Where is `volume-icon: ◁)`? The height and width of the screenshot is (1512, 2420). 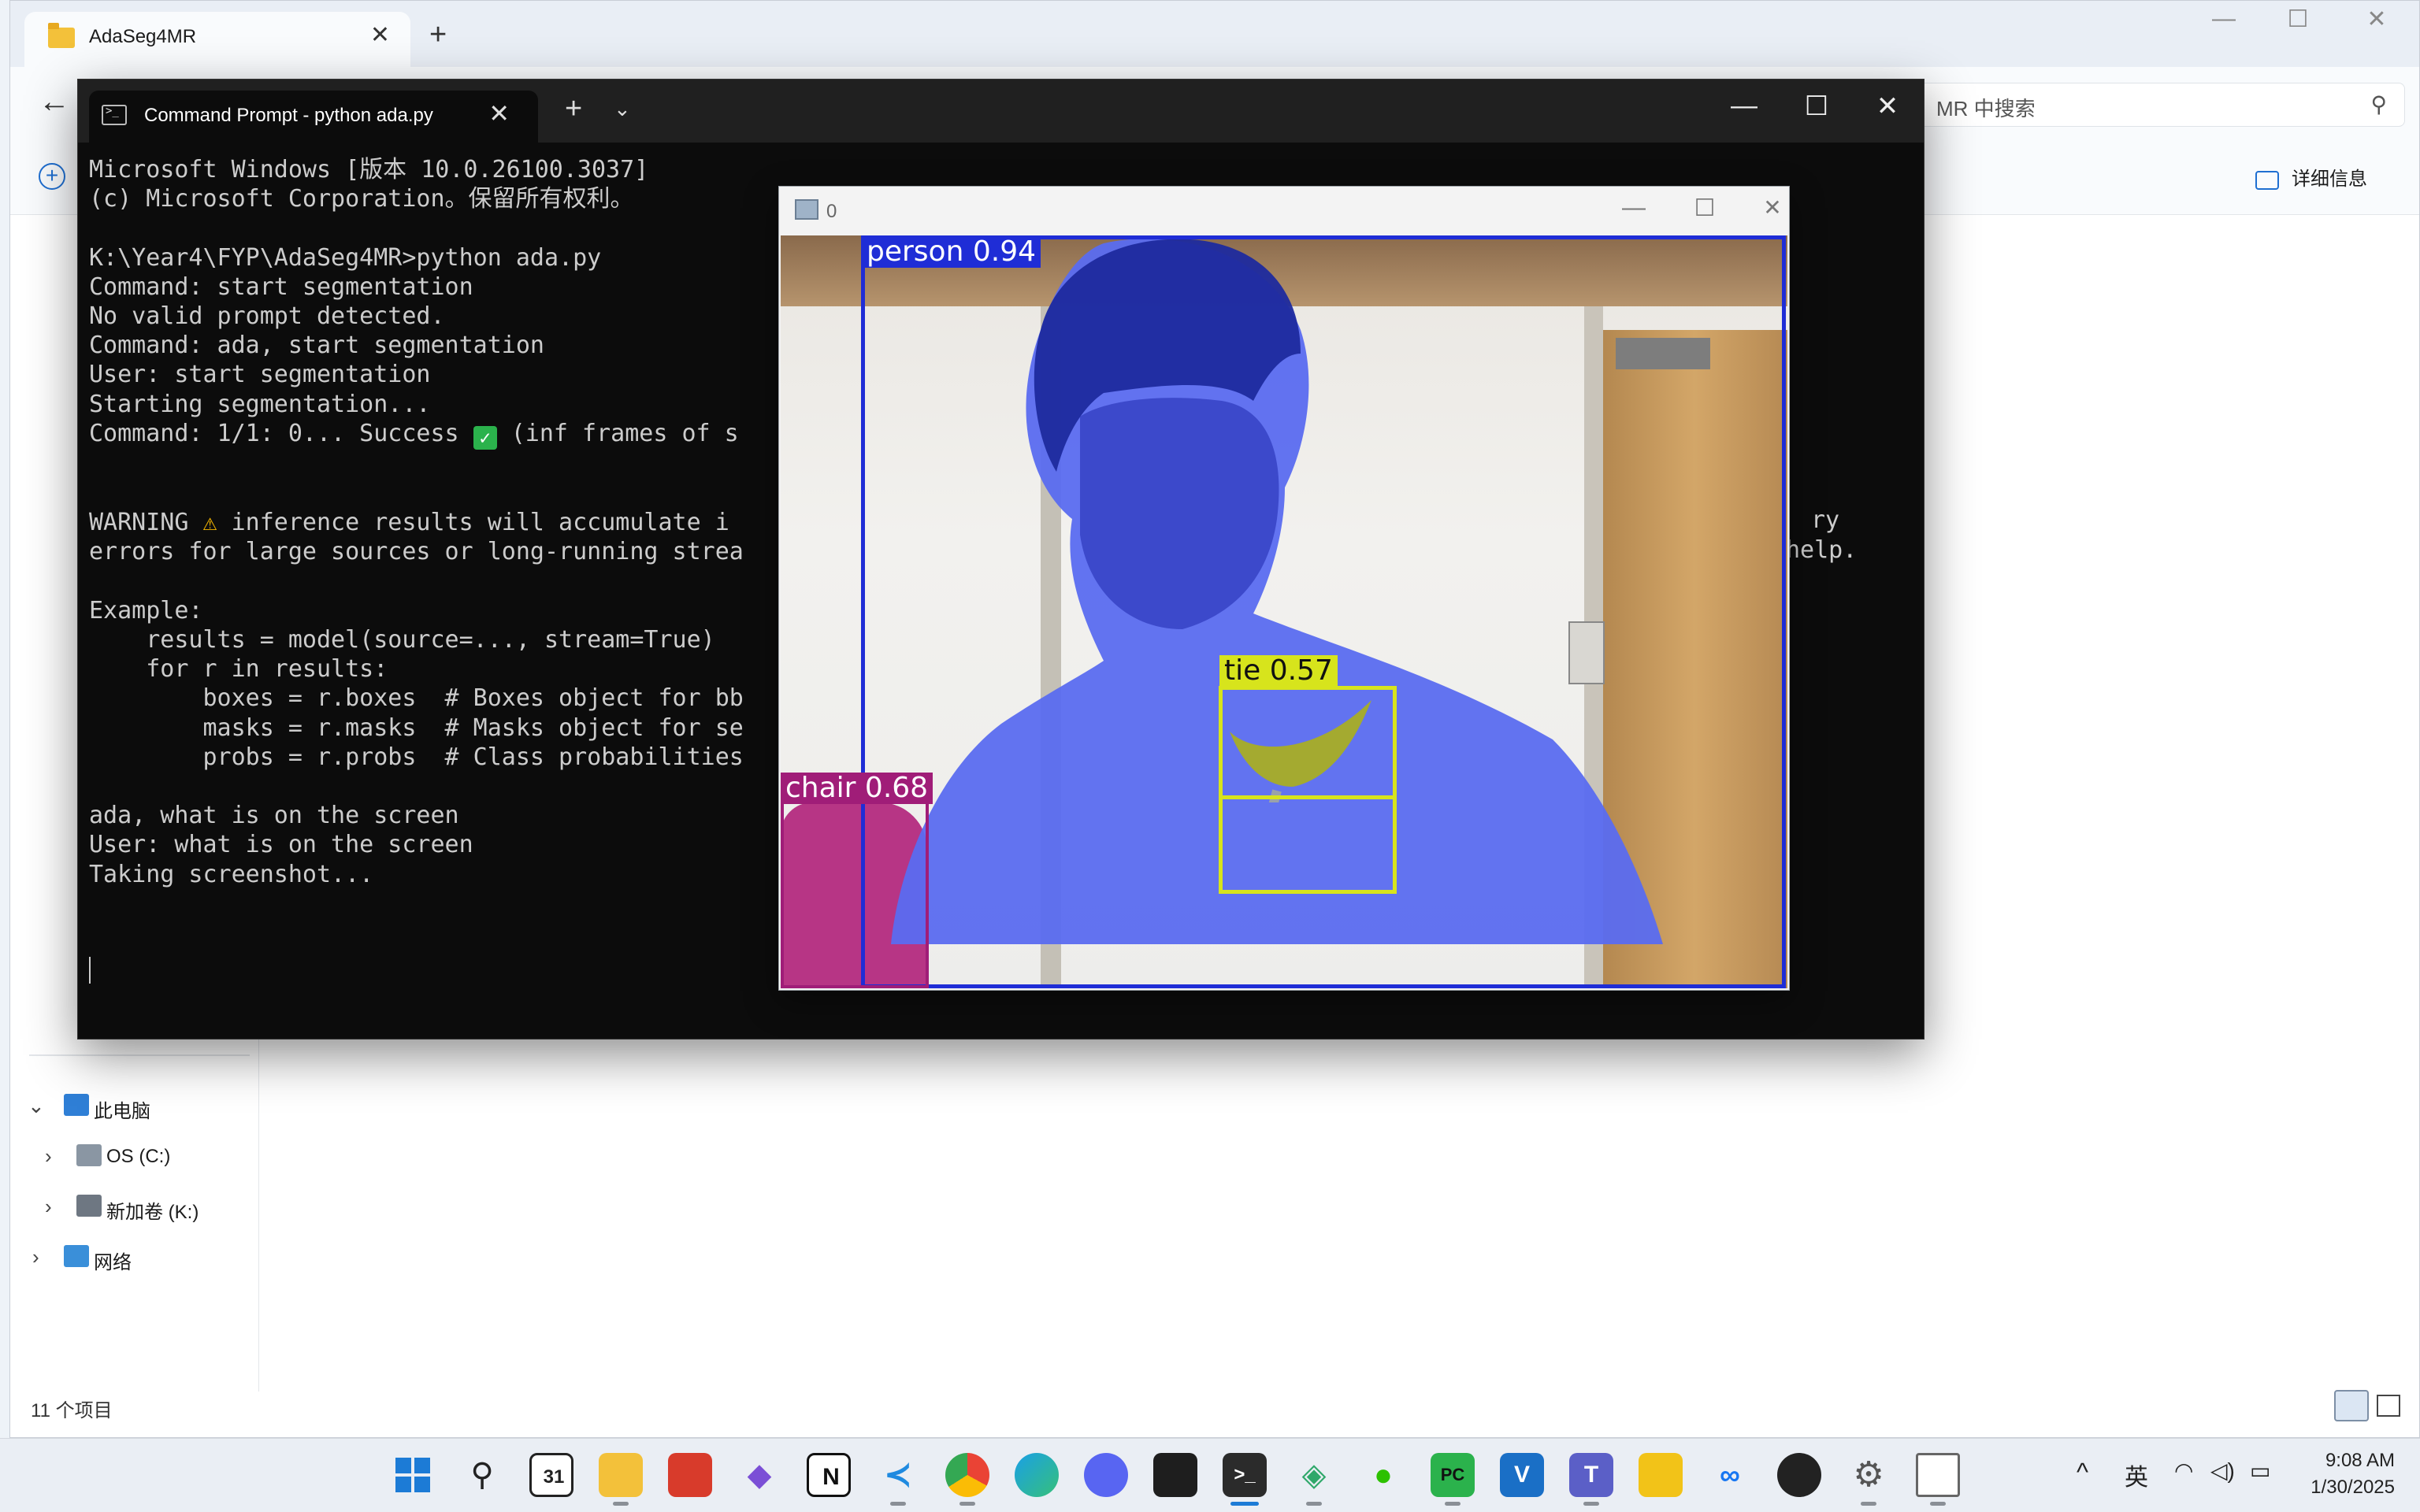
volume-icon: ◁) is located at coordinates (2222, 1471).